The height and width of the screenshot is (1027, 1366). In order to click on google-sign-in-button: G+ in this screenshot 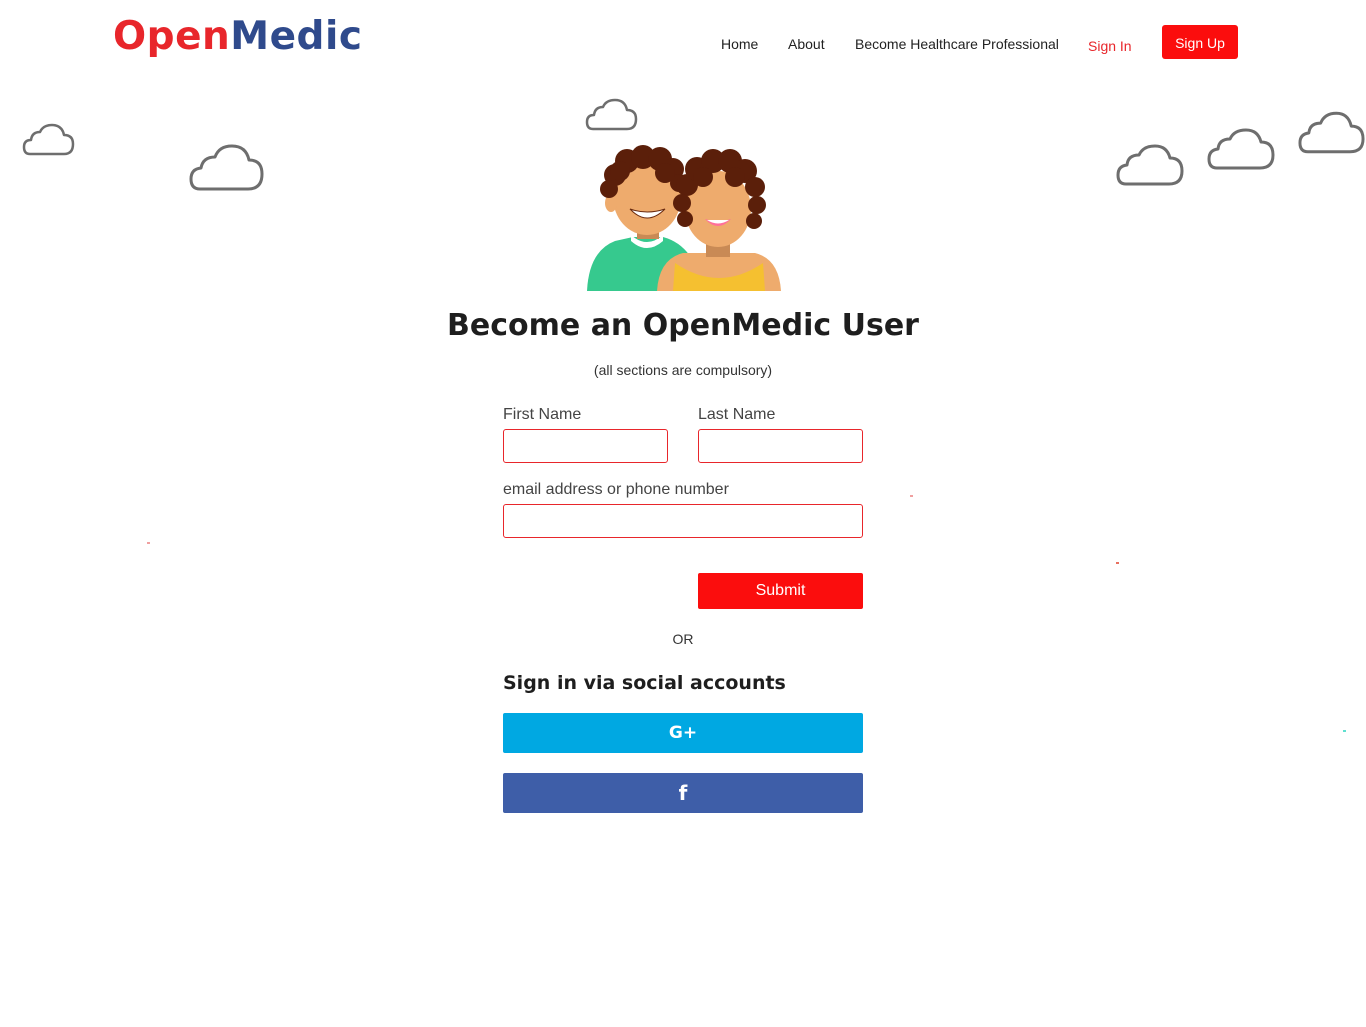, I will do `click(683, 733)`.